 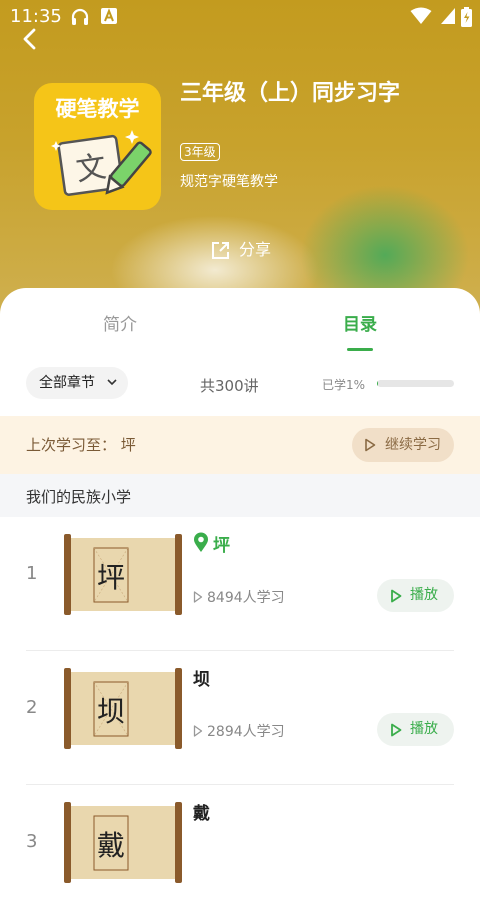 I want to click on tab-indicator, so click(x=360, y=349).